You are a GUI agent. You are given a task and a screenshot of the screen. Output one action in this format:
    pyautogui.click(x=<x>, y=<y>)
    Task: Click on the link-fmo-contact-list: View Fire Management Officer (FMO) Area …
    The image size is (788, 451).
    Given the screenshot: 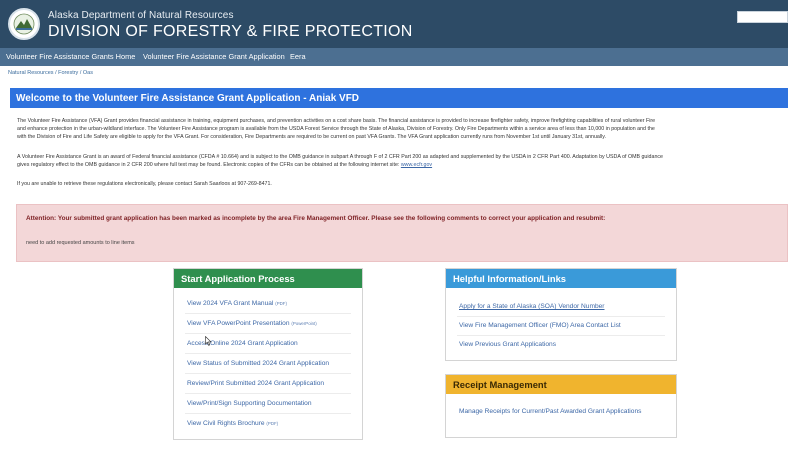 What is the action you would take?
    pyautogui.click(x=540, y=325)
    